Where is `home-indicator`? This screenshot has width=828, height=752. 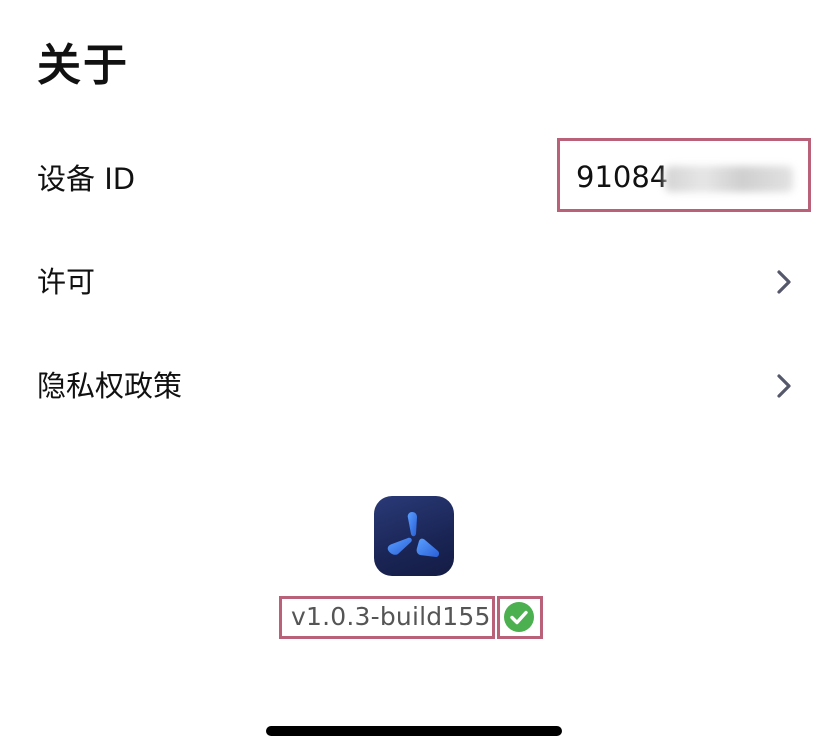
home-indicator is located at coordinates (414, 731).